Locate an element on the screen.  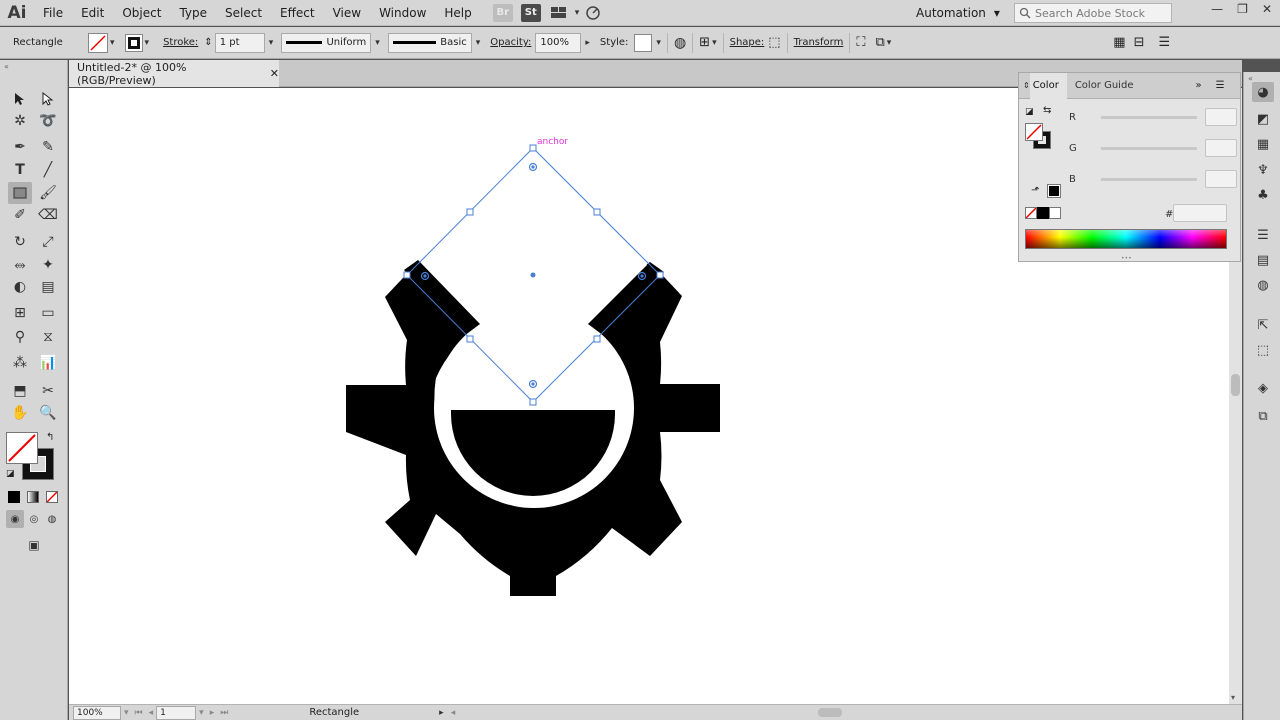
scrollbar-thumb is located at coordinates (1235, 385).